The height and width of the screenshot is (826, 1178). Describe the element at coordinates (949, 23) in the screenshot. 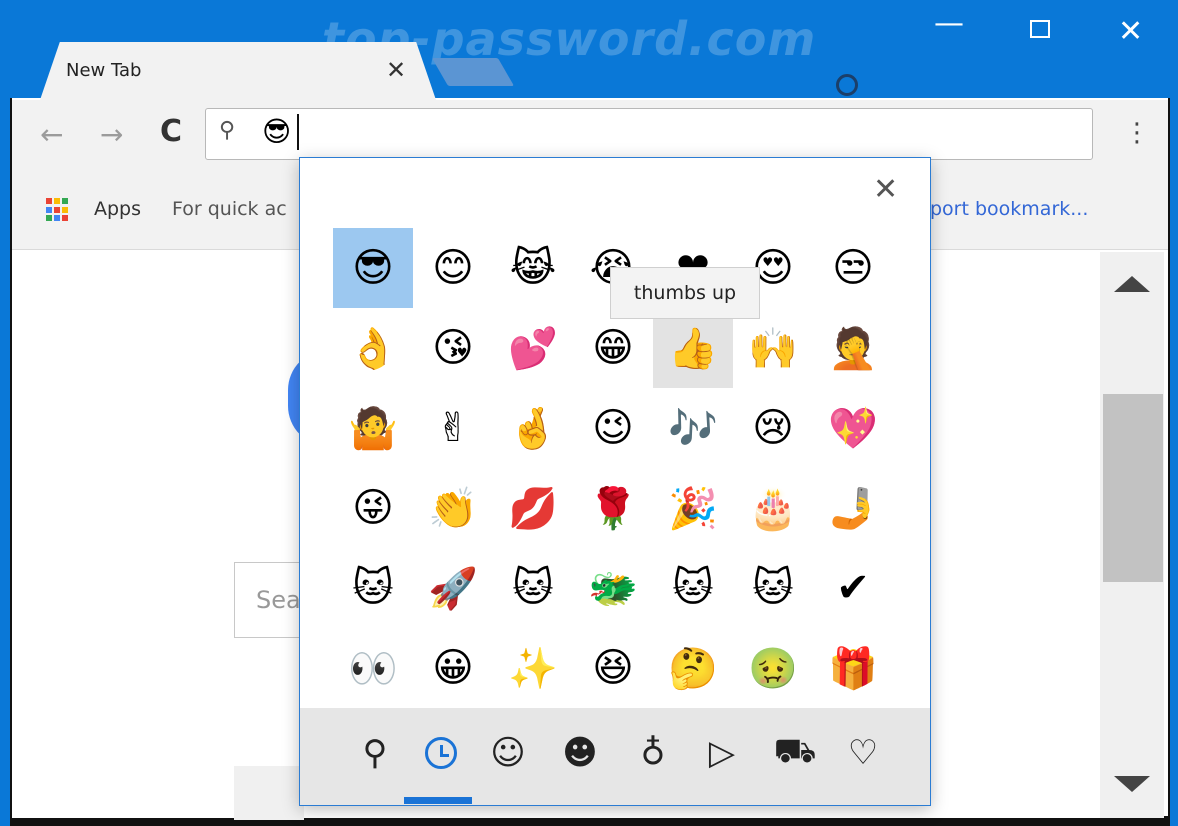

I see `minimize-icon: —` at that location.